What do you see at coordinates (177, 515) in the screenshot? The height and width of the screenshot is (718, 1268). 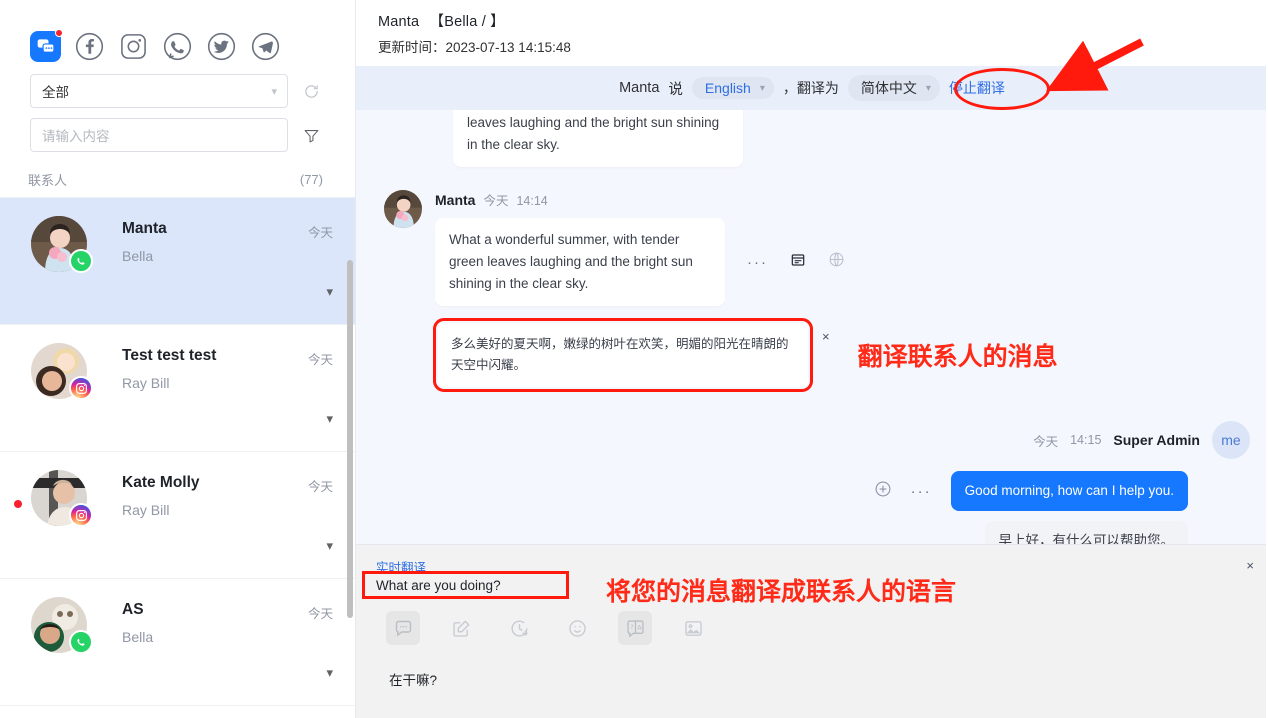 I see `contact-list-item-kate-molly: Kate Molly Ray Bill 今天 ▾` at bounding box center [177, 515].